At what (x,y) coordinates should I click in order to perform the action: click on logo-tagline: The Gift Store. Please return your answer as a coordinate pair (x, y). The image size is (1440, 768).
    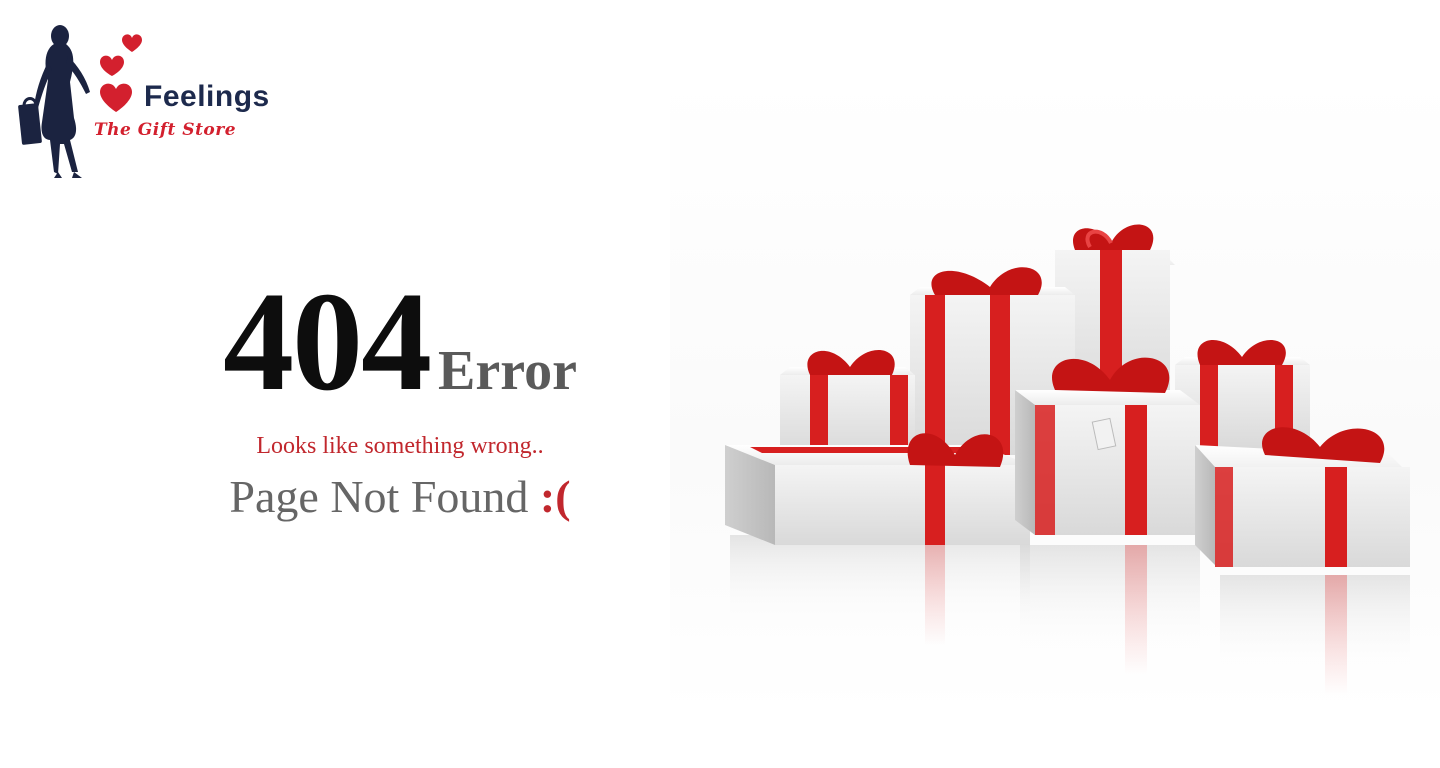
    Looking at the image, I should click on (165, 130).